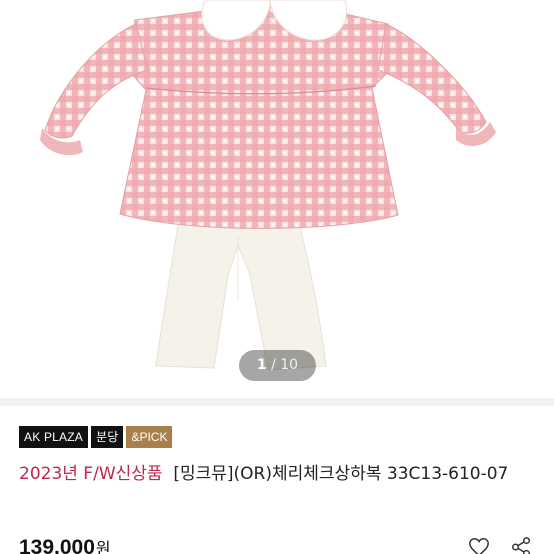  Describe the element at coordinates (53, 437) in the screenshot. I see `badge-store: AK PLAZA` at that location.